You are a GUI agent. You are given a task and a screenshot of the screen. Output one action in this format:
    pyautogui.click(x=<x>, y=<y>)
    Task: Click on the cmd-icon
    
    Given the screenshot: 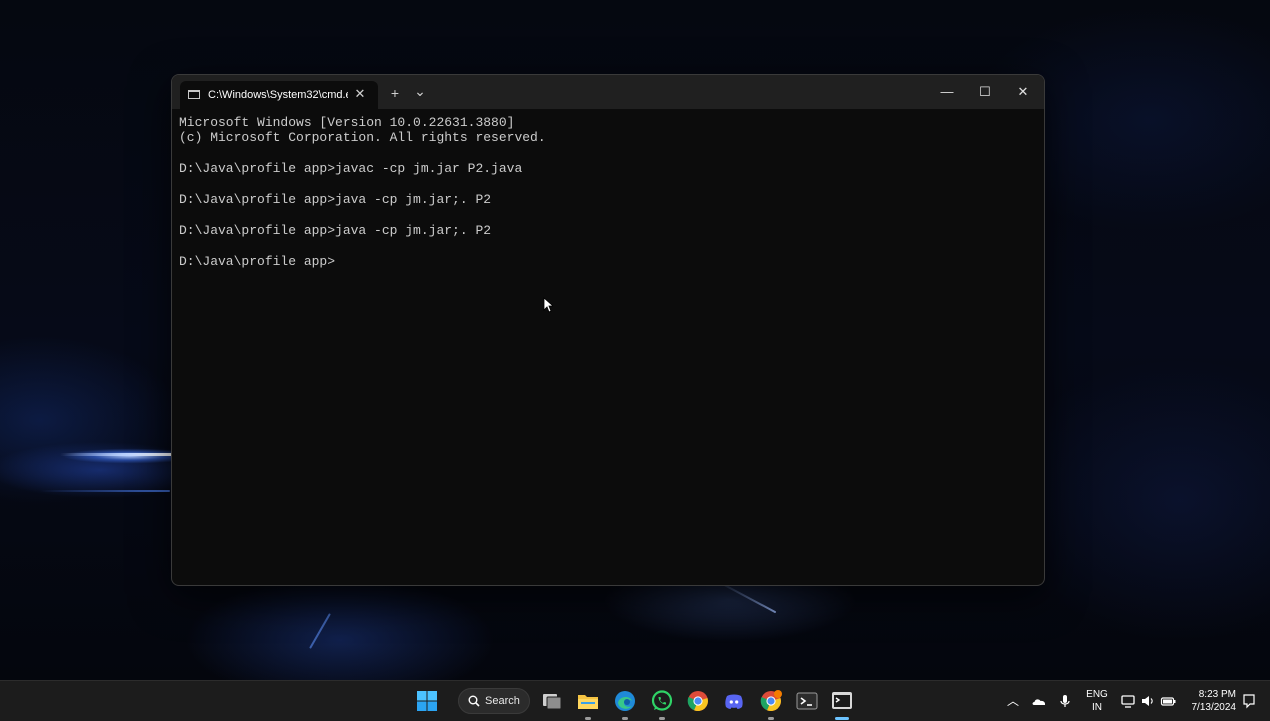 What is the action you would take?
    pyautogui.click(x=194, y=94)
    